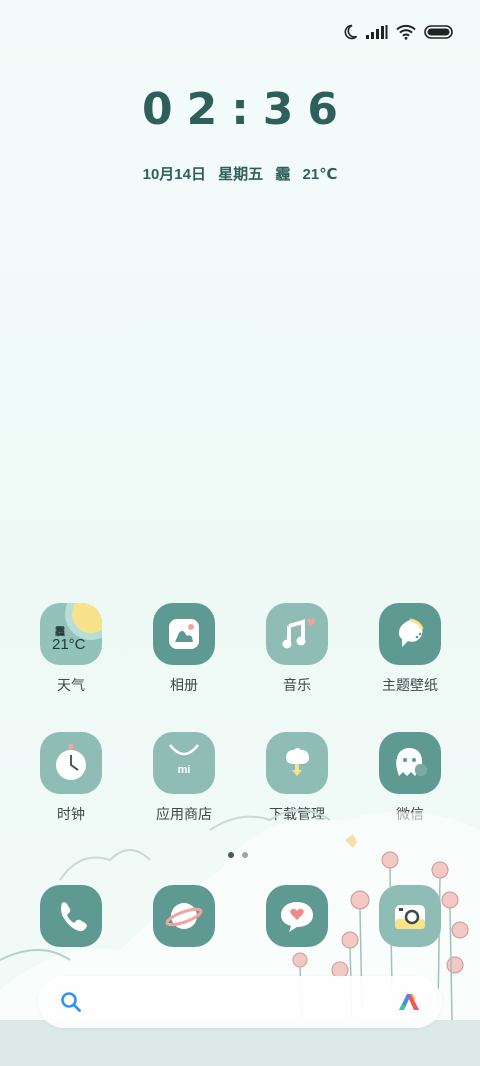  Describe the element at coordinates (247, 109) in the screenshot. I see `lockscreen-clock: 02:36` at that location.